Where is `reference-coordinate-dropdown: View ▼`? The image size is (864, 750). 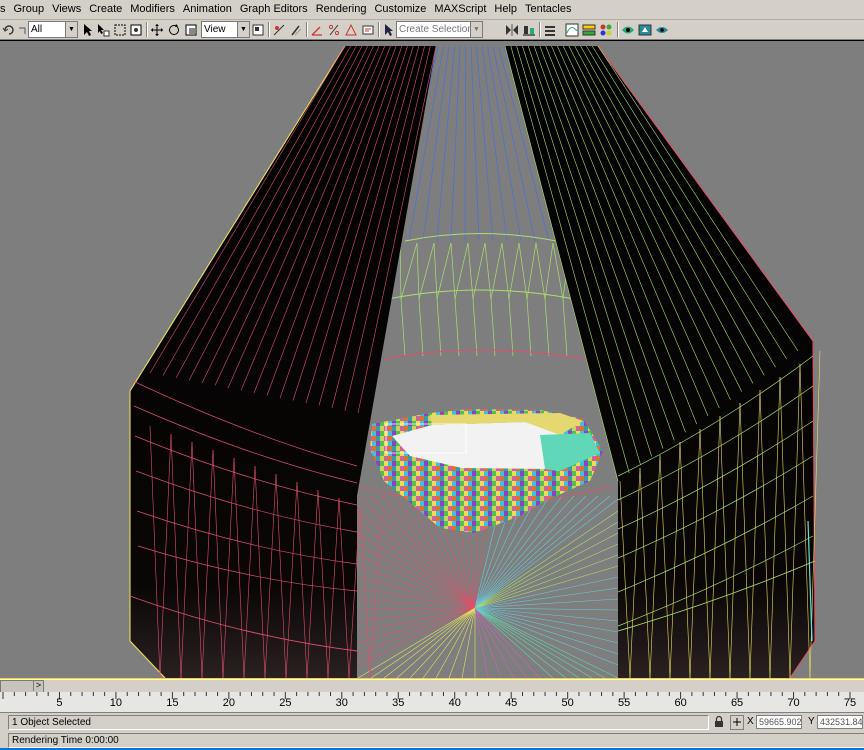
reference-coordinate-dropdown: View ▼ is located at coordinates (225, 29).